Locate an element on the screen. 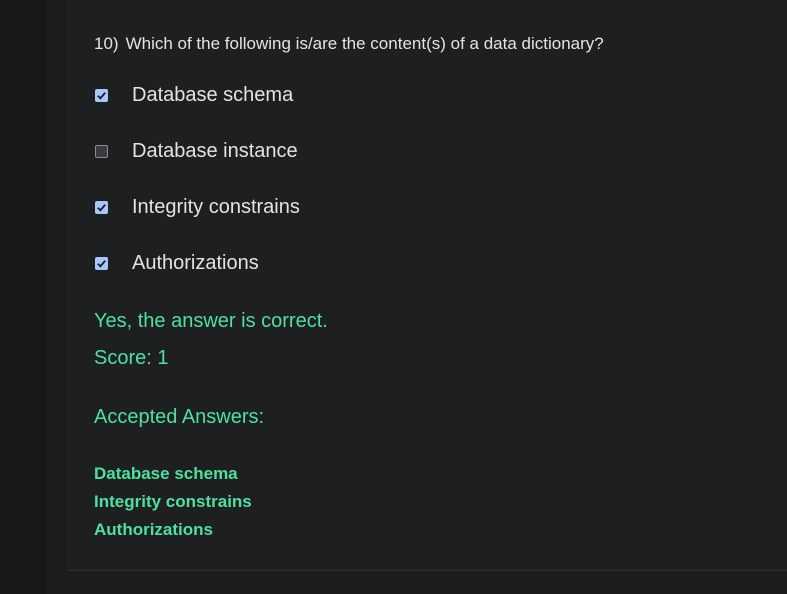 This screenshot has height=594, width=787. option-database-schema: Database schema is located at coordinates (197, 95).